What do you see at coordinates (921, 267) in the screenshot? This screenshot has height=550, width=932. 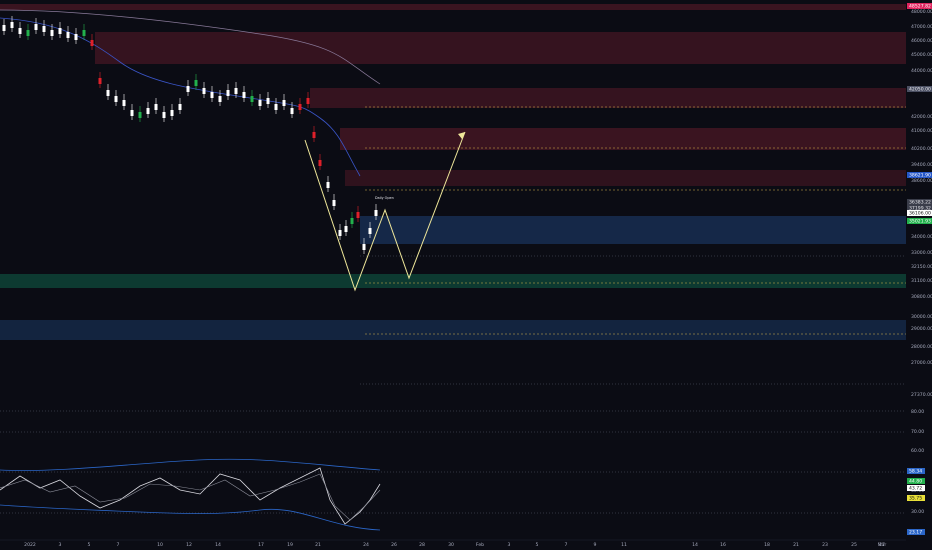 I see `price-scale-label: 32150.00` at bounding box center [921, 267].